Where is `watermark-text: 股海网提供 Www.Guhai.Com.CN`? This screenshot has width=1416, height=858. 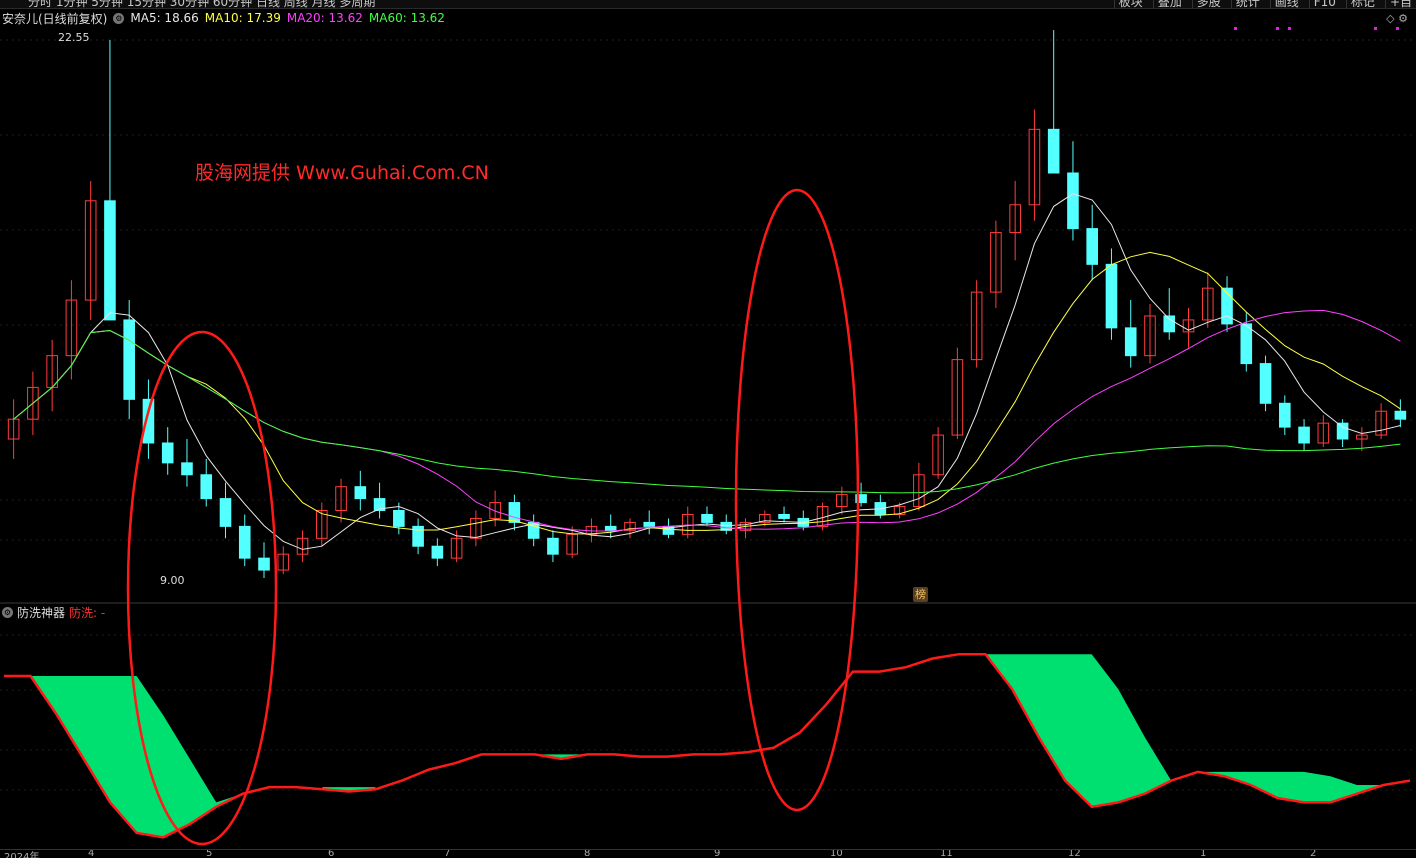
watermark-text: 股海网提供 Www.Guhai.Com.CN is located at coordinates (342, 173).